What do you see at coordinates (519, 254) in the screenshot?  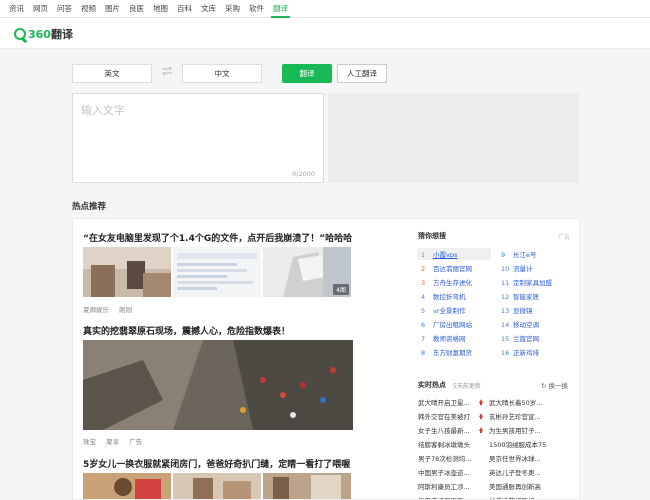 I see `guess-item: 9 长江e号` at bounding box center [519, 254].